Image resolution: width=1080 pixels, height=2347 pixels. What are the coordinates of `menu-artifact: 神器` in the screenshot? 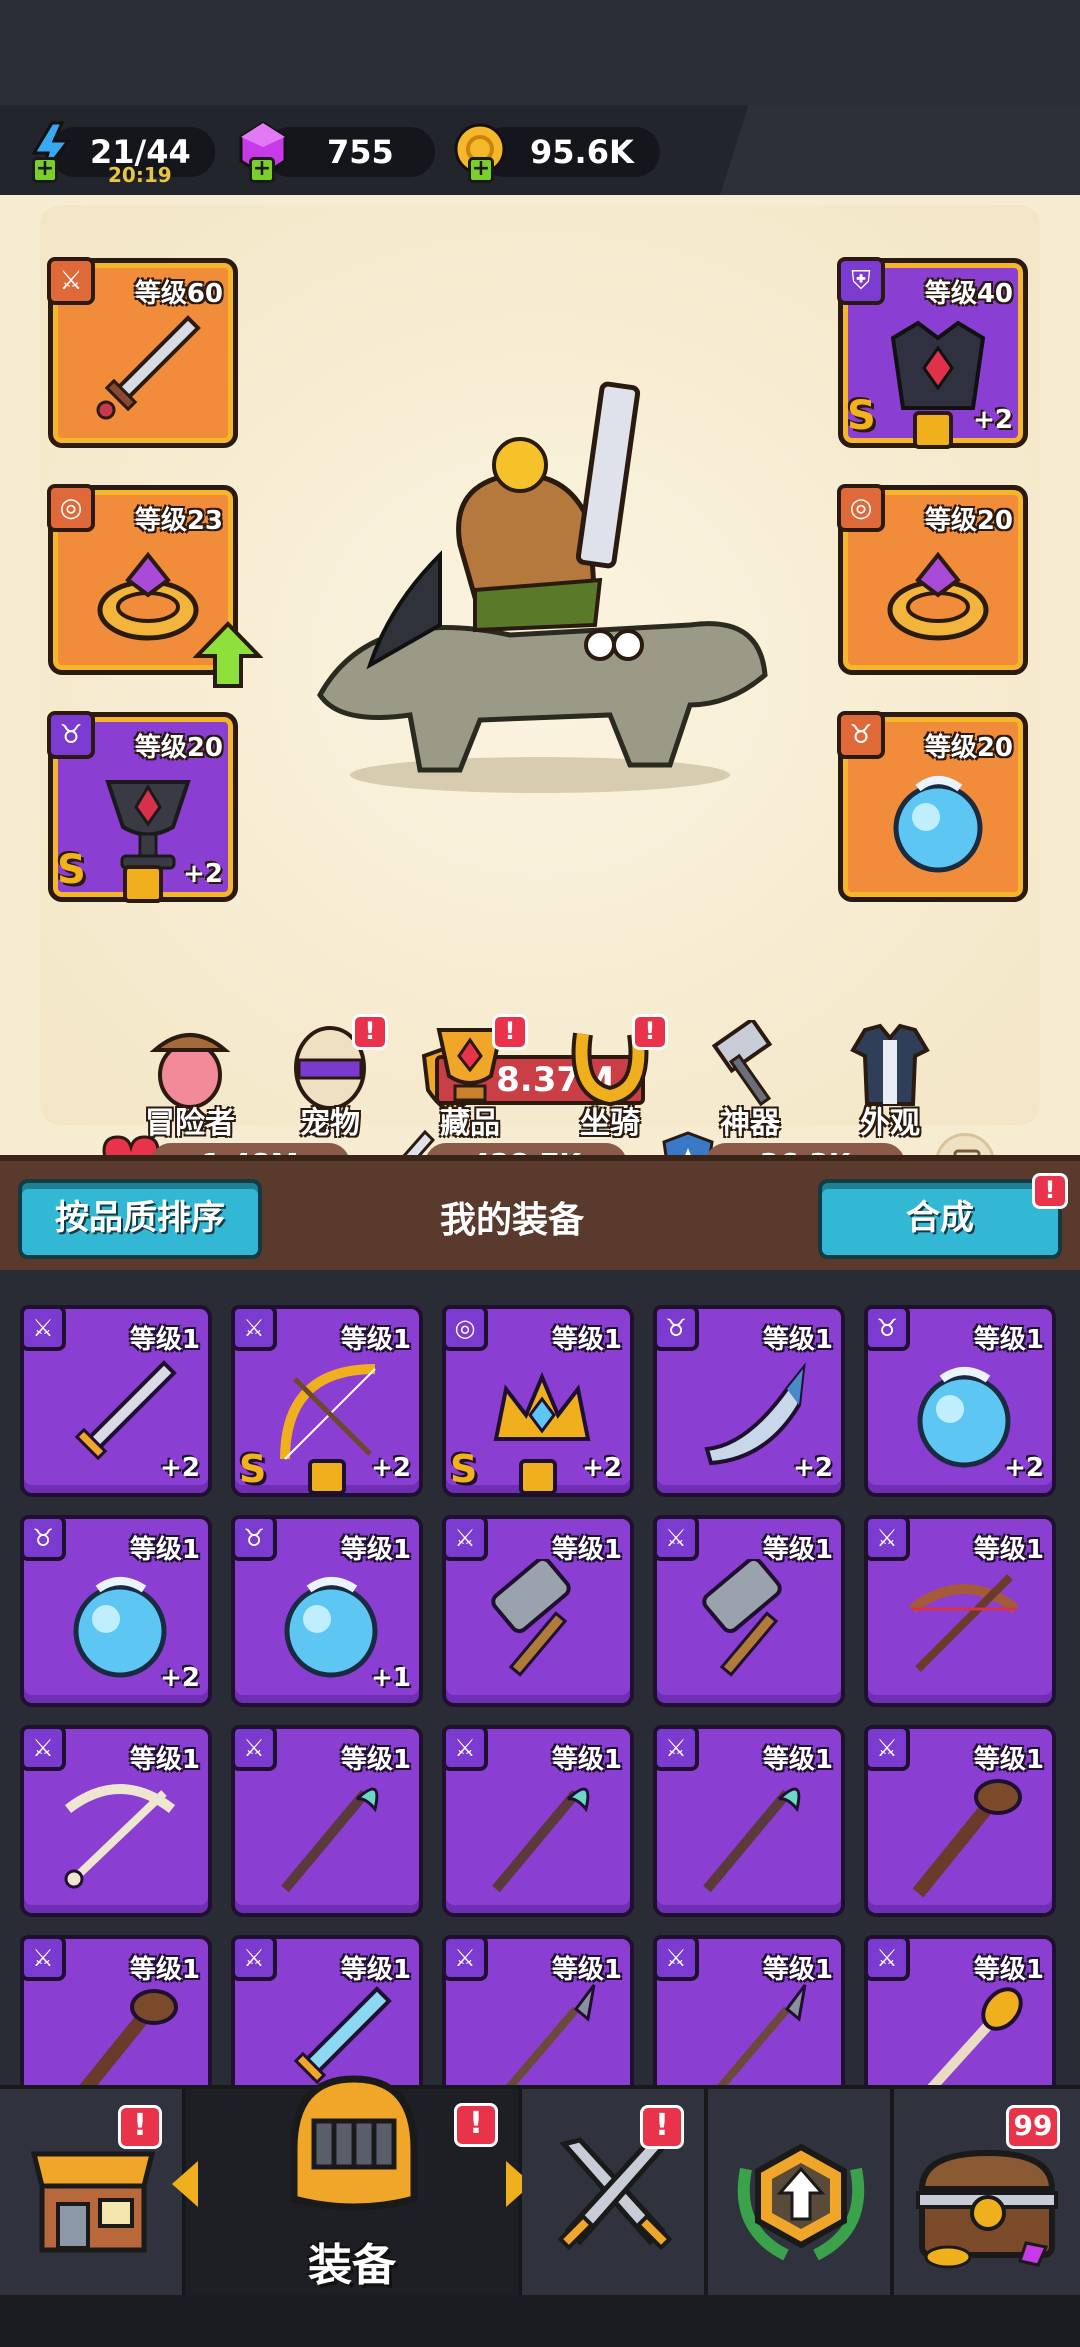 It's located at (750, 1080).